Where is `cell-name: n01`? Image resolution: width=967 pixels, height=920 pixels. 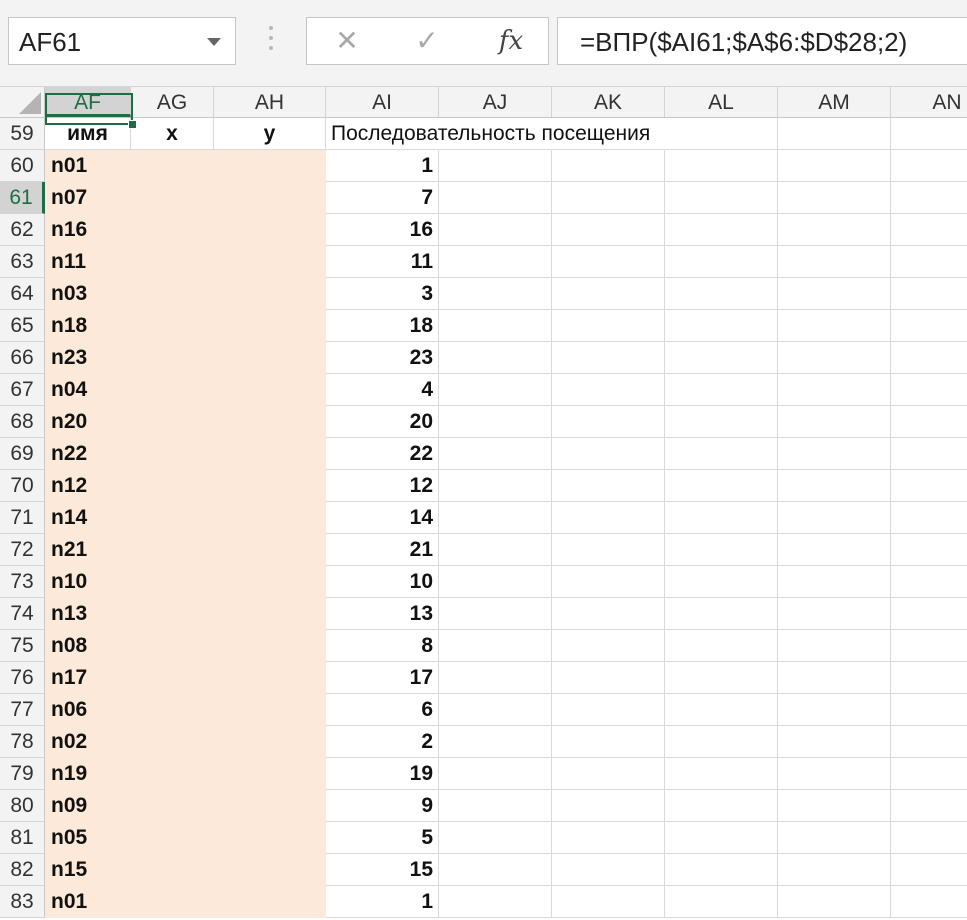 cell-name: n01 is located at coordinates (88, 902).